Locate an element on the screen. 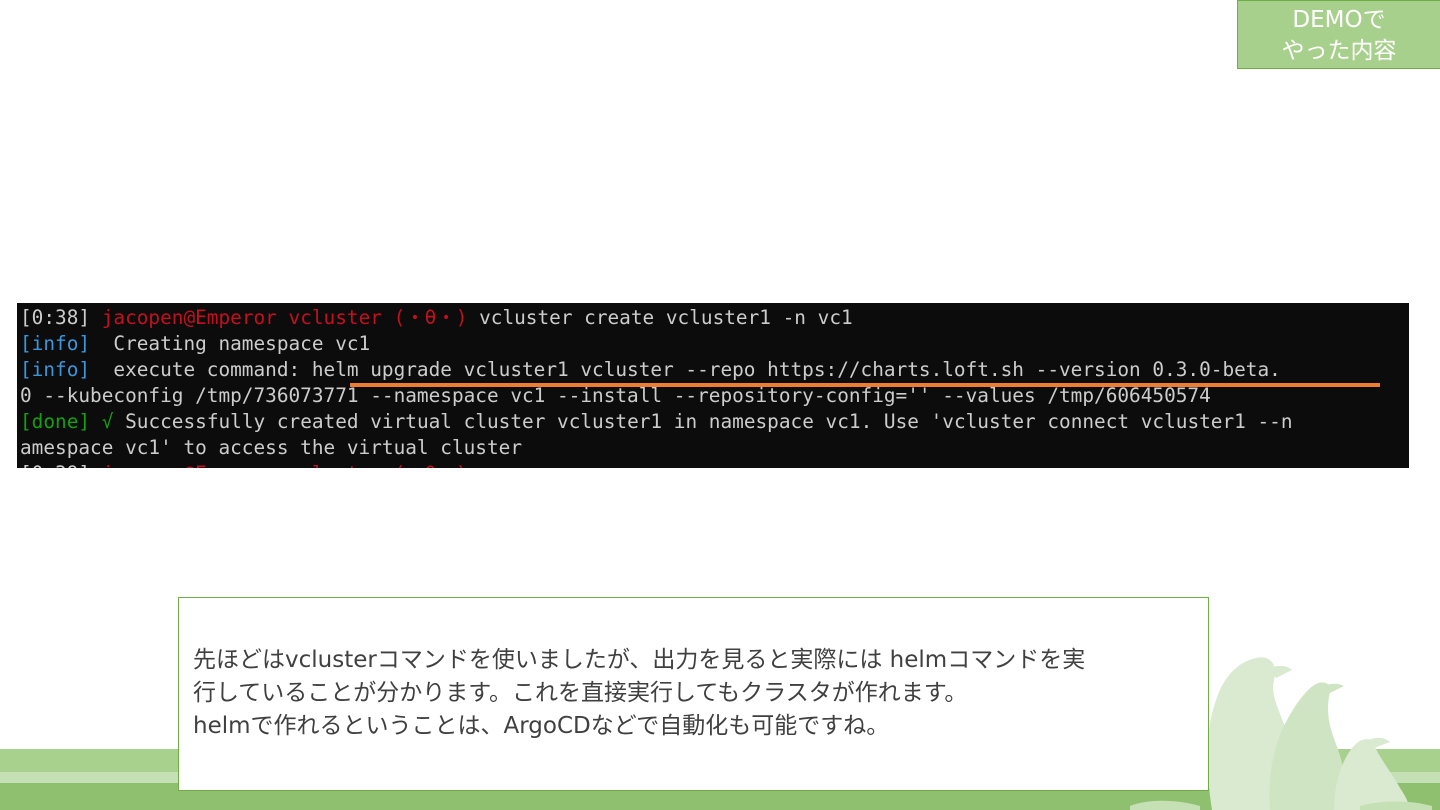  prompt-user: jacopen@Emperor vcluster (・θ・) is located at coordinates (284, 317).